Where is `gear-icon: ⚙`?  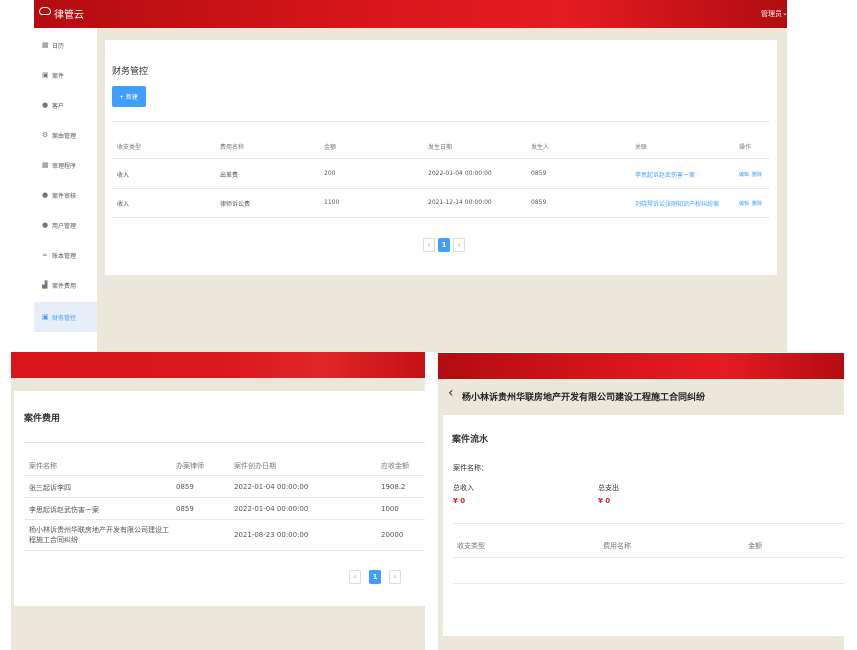 gear-icon: ⚙ is located at coordinates (45, 135).